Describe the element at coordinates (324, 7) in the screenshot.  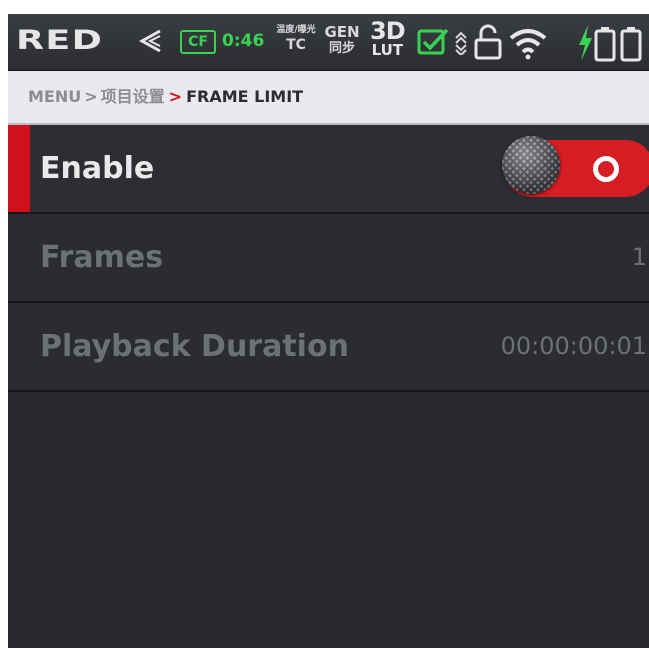
I see `top-cropped-area` at that location.